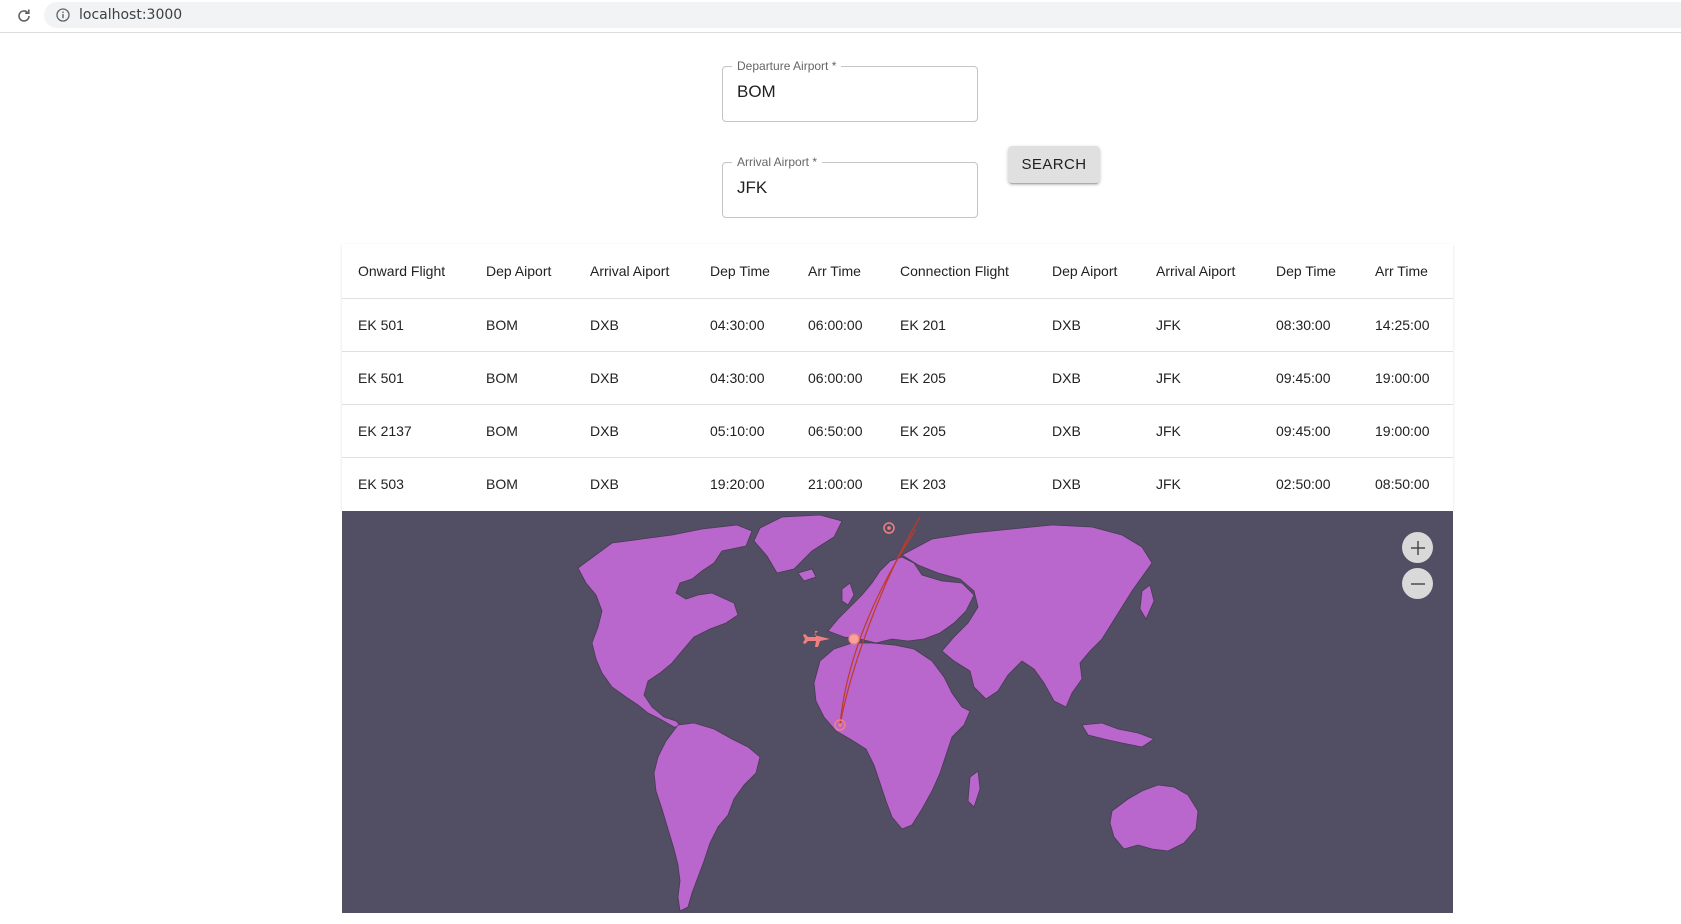 This screenshot has height=924, width=1681. Describe the element at coordinates (835, 484) in the screenshot. I see `table-cell: 21:00:00` at that location.